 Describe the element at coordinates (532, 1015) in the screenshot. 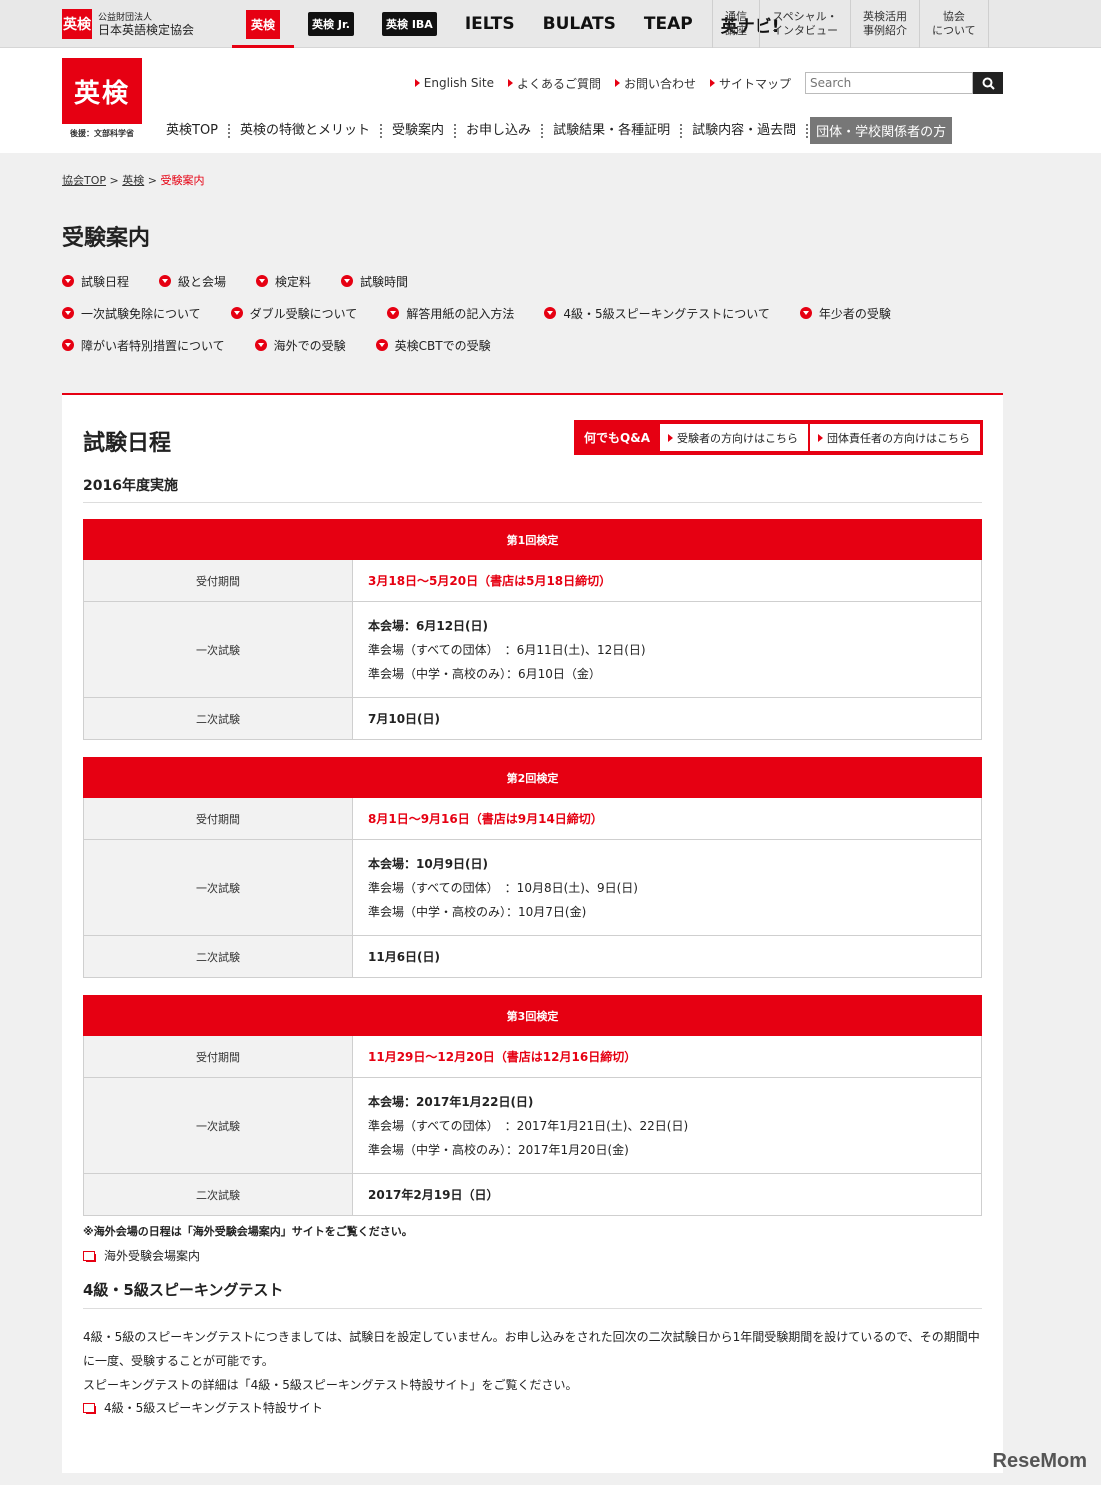

I see `schedule-head: 第3回検定` at that location.